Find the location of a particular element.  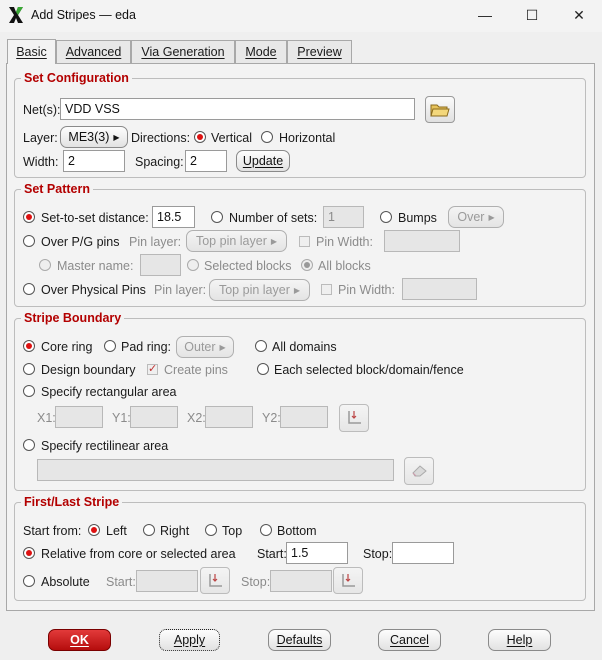

relative-start-input: 1.5 is located at coordinates (317, 553).